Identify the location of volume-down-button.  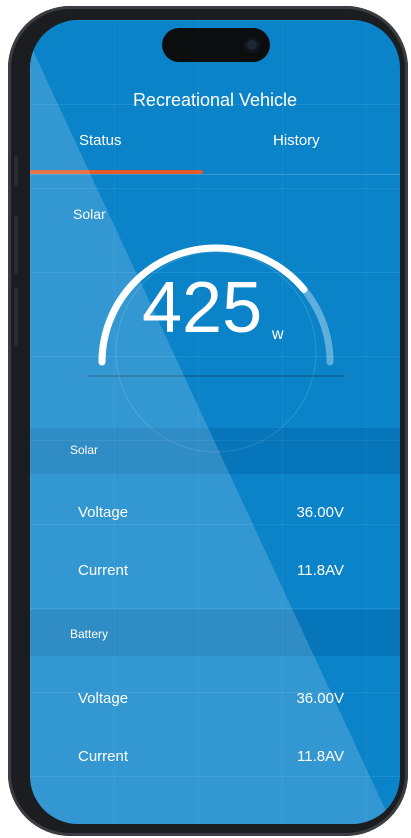
(16, 317).